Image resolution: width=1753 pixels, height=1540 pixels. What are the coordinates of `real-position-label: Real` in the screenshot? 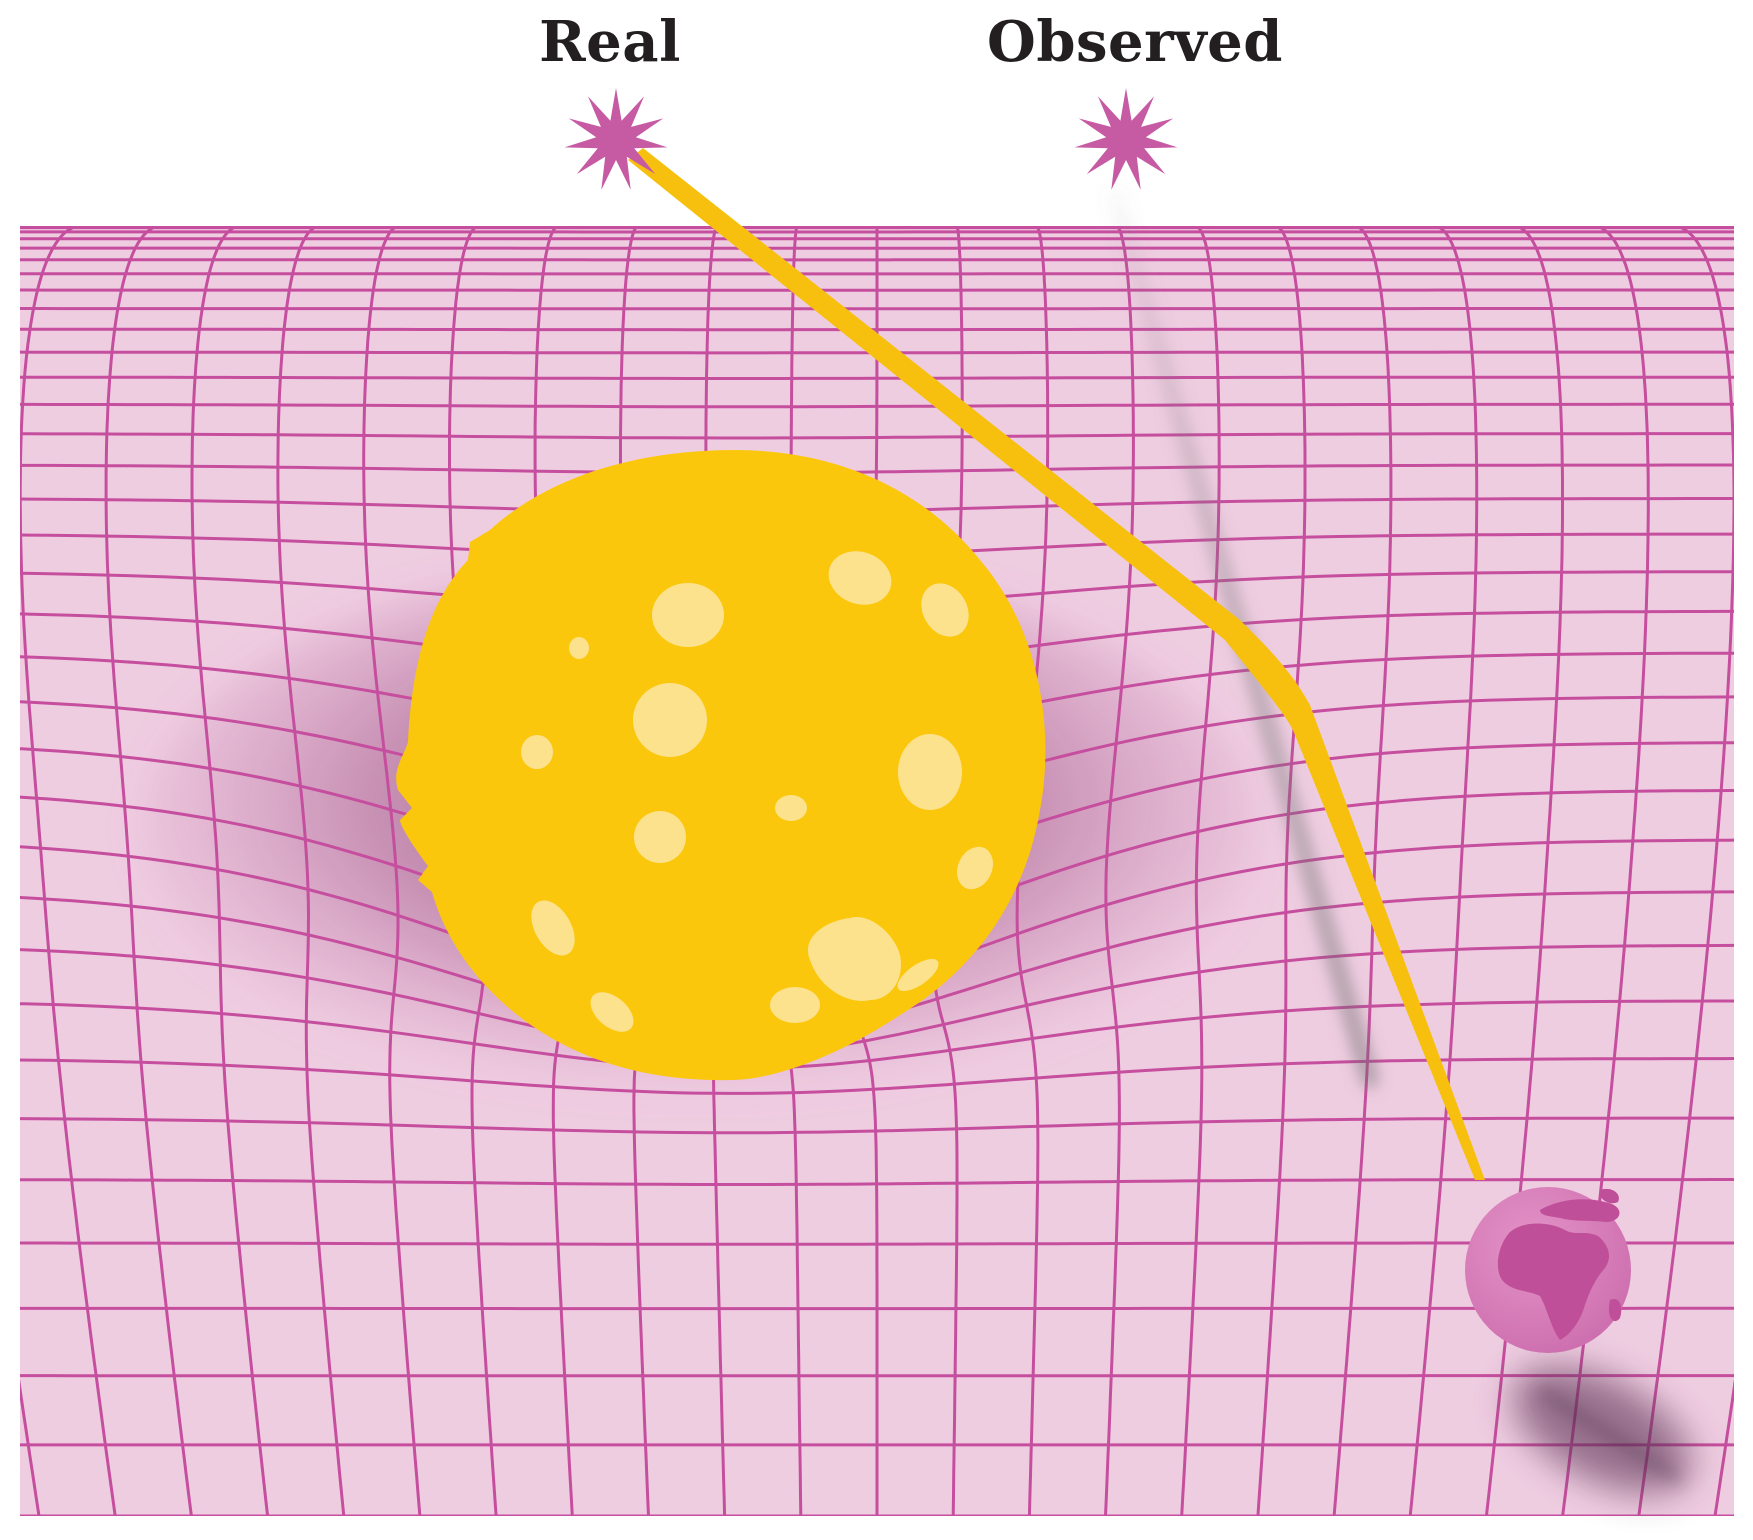 It's located at (610, 42).